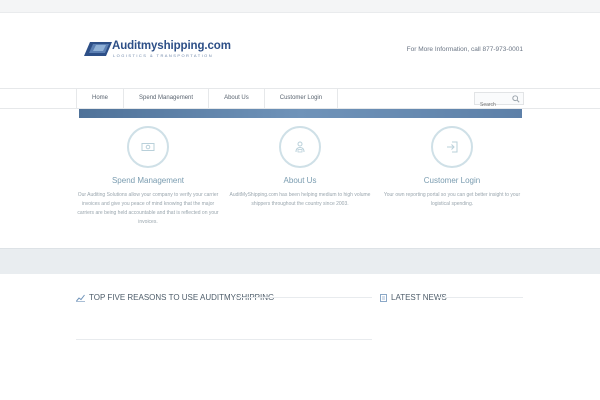 This screenshot has height=400, width=600. I want to click on nav-item-spend-management: Spend Management, so click(165, 98).